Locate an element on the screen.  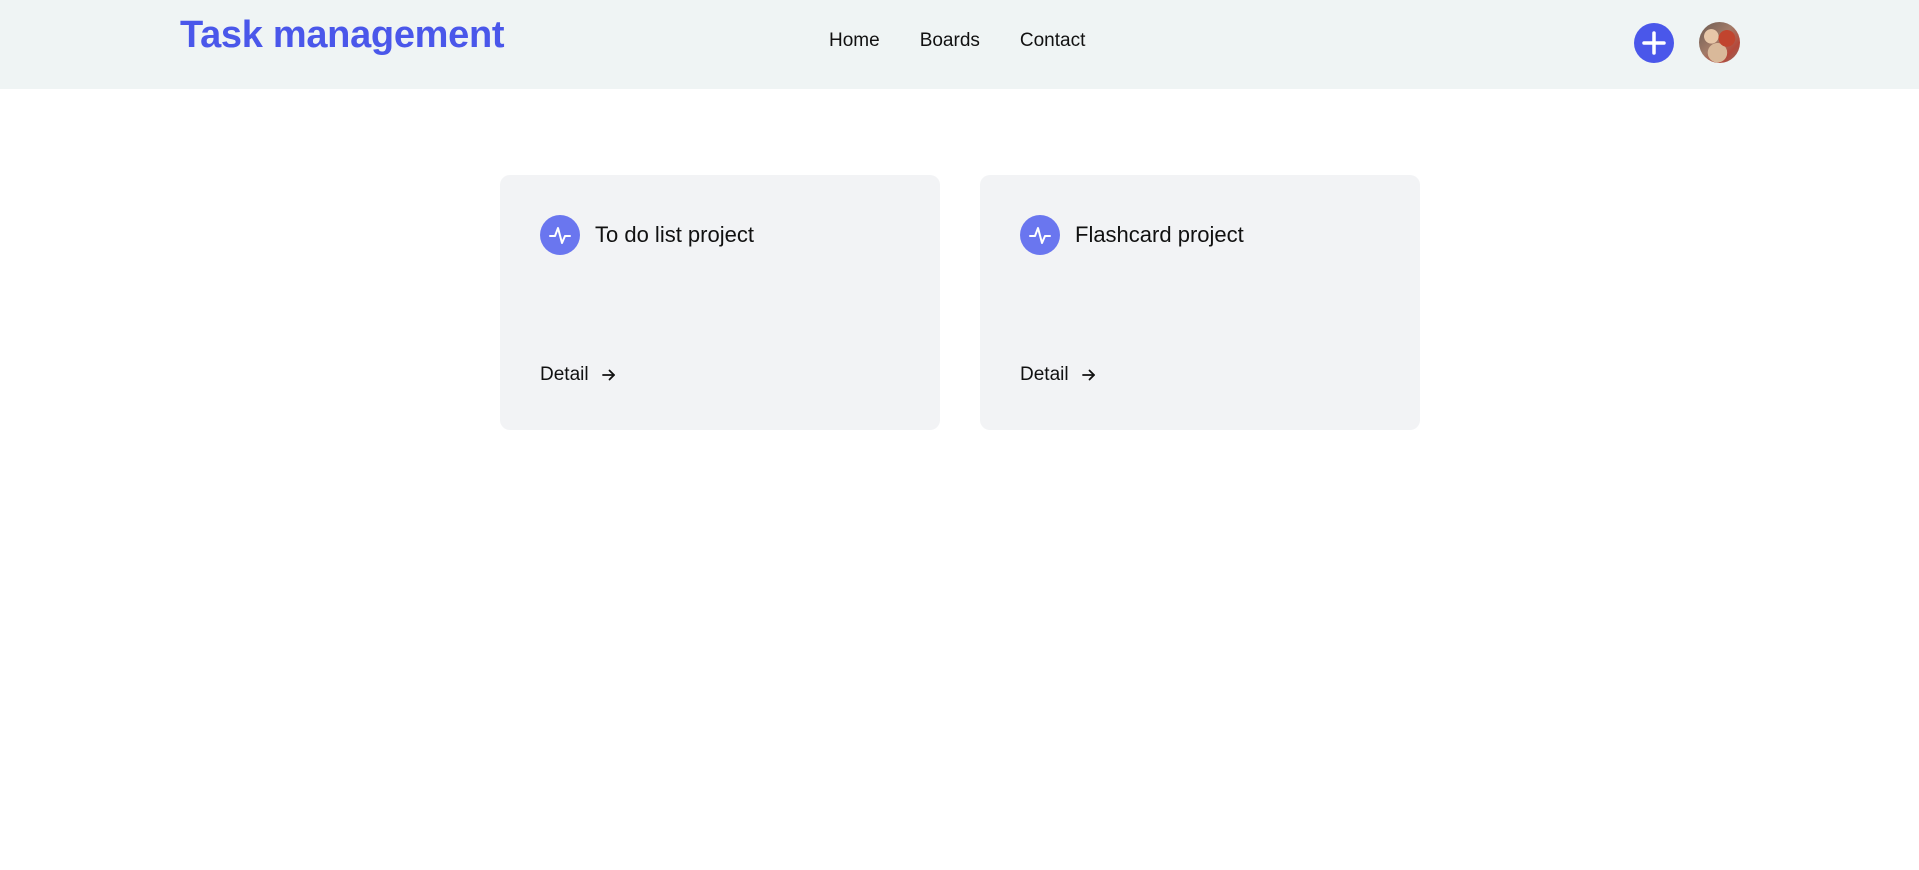
brand-title: Task management is located at coordinates (342, 35).